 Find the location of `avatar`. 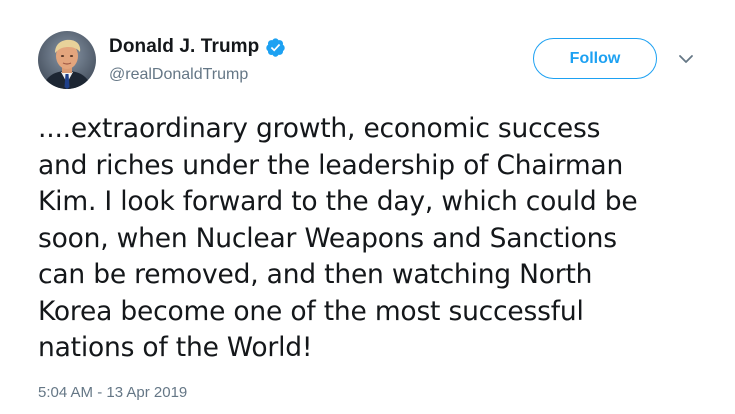

avatar is located at coordinates (67, 60).